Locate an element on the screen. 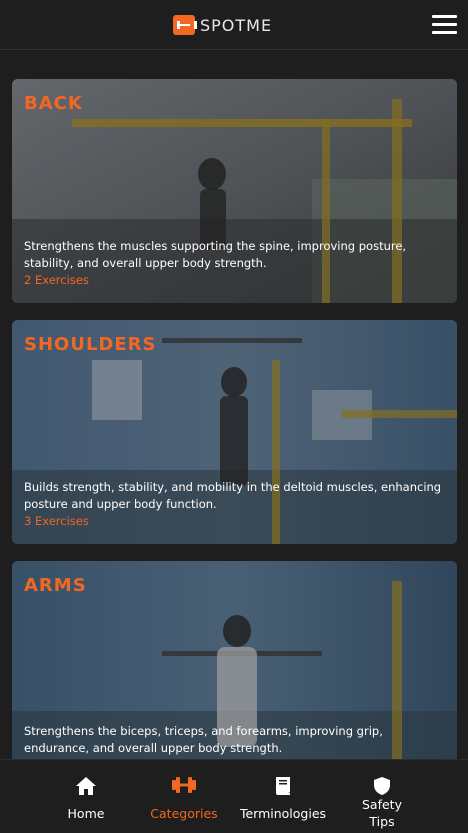 Image resolution: width=468 pixels, height=833 pixels. shield-icon is located at coordinates (382, 786).